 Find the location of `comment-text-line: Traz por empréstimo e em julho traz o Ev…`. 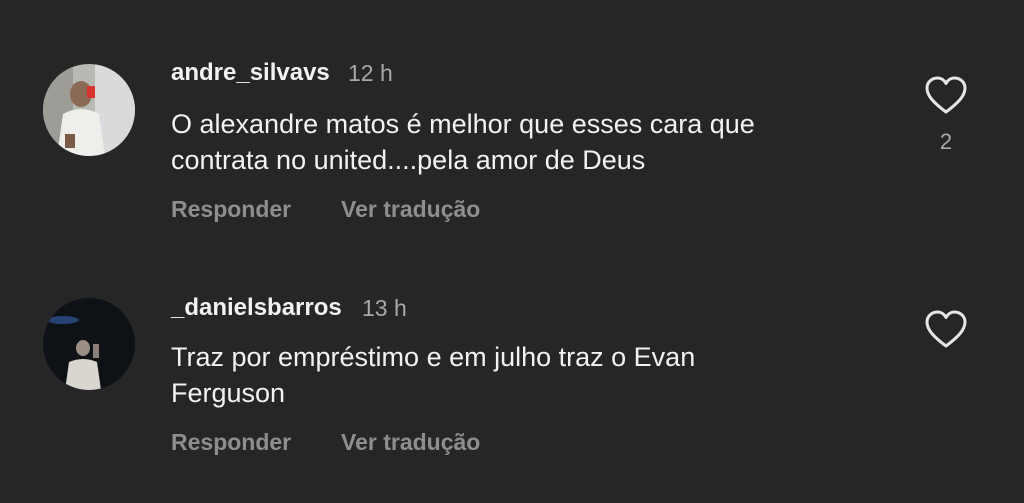

comment-text-line: Traz por empréstimo e em julho traz o Ev… is located at coordinates (433, 357).